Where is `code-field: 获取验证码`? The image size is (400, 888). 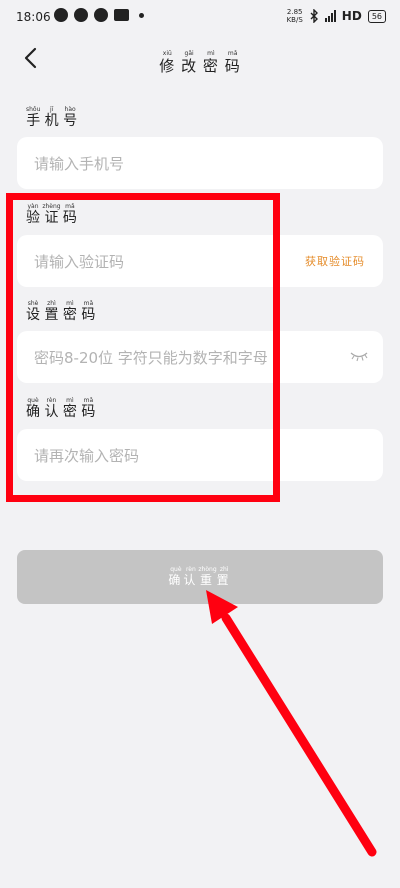
code-field: 获取验证码 is located at coordinates (200, 262).